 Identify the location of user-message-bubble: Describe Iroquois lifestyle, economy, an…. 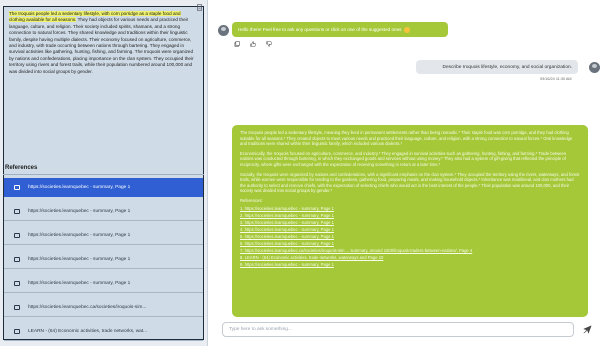
(497, 67).